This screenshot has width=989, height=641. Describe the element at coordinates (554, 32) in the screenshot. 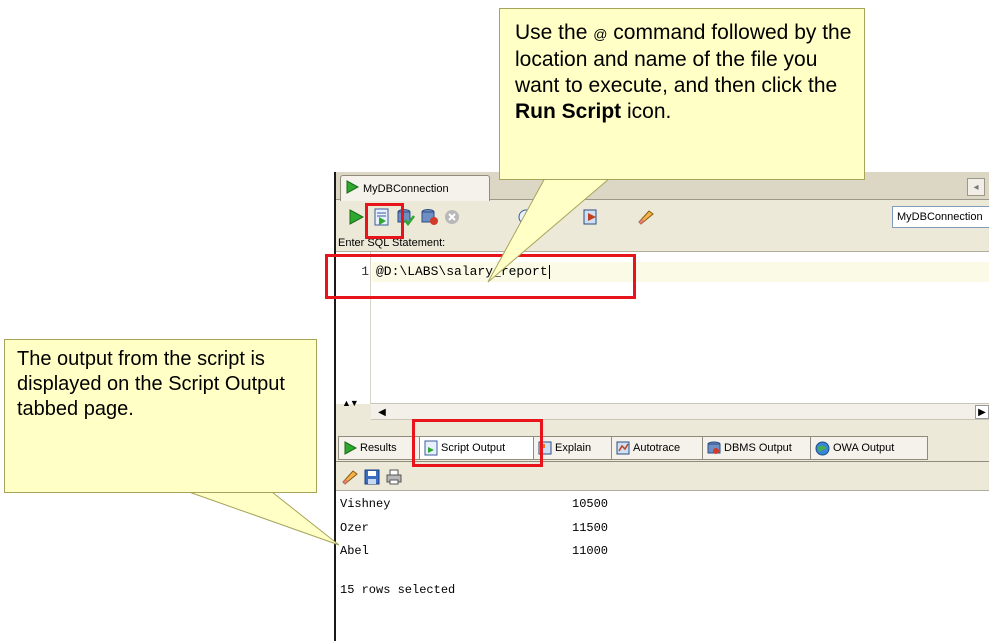

I see `callout-text: Use the` at that location.